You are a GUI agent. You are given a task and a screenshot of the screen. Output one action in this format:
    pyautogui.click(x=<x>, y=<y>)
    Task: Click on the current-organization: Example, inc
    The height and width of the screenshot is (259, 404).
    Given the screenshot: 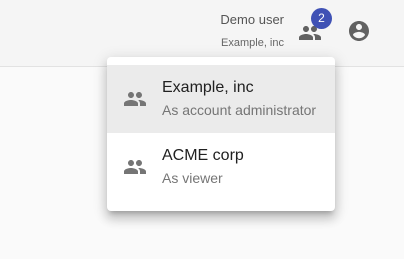 What is the action you would take?
    pyautogui.click(x=252, y=43)
    